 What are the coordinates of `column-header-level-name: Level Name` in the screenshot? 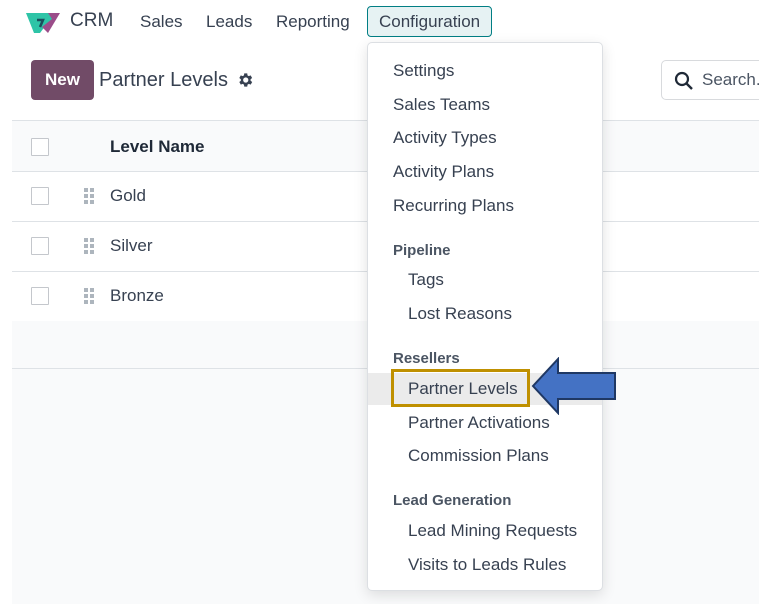 It's located at (157, 147).